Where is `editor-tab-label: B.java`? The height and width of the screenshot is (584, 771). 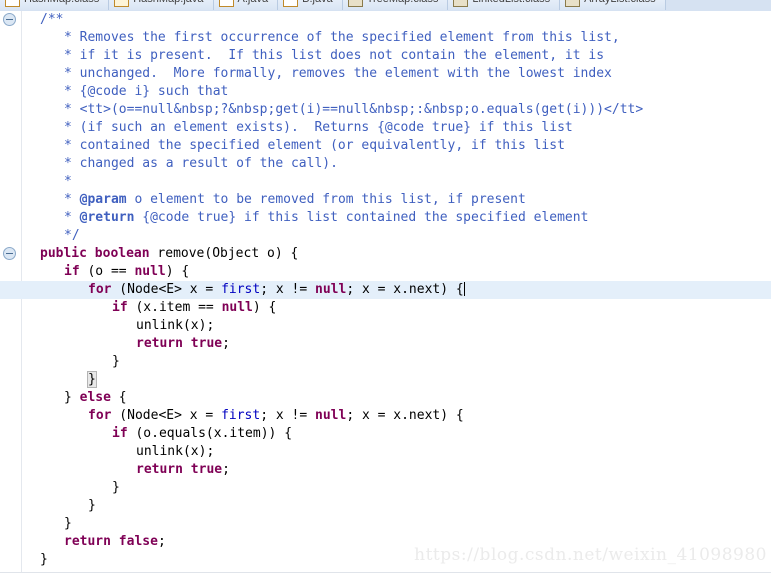
editor-tab-label: B.java is located at coordinates (317, 3).